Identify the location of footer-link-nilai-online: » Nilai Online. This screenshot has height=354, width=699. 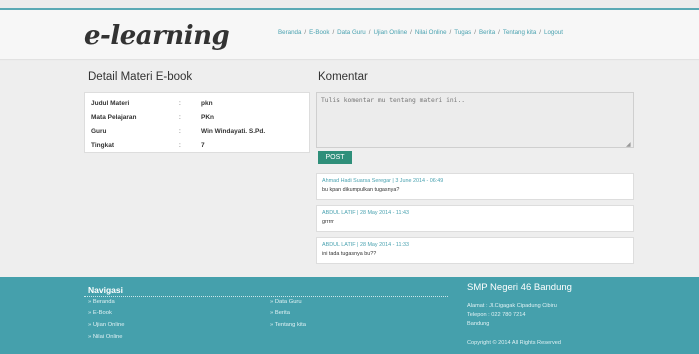
(105, 337).